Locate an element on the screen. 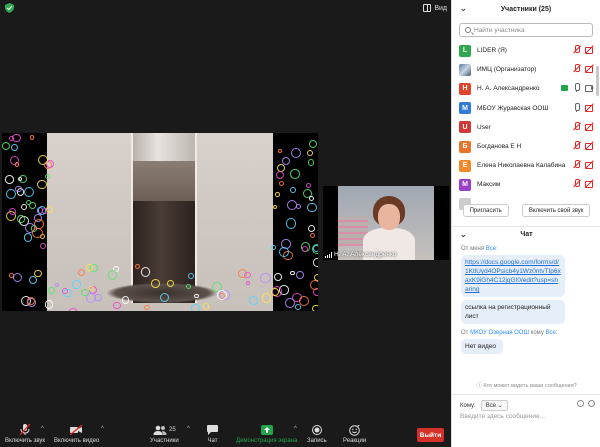  chat-button: Чат is located at coordinates (212, 434).